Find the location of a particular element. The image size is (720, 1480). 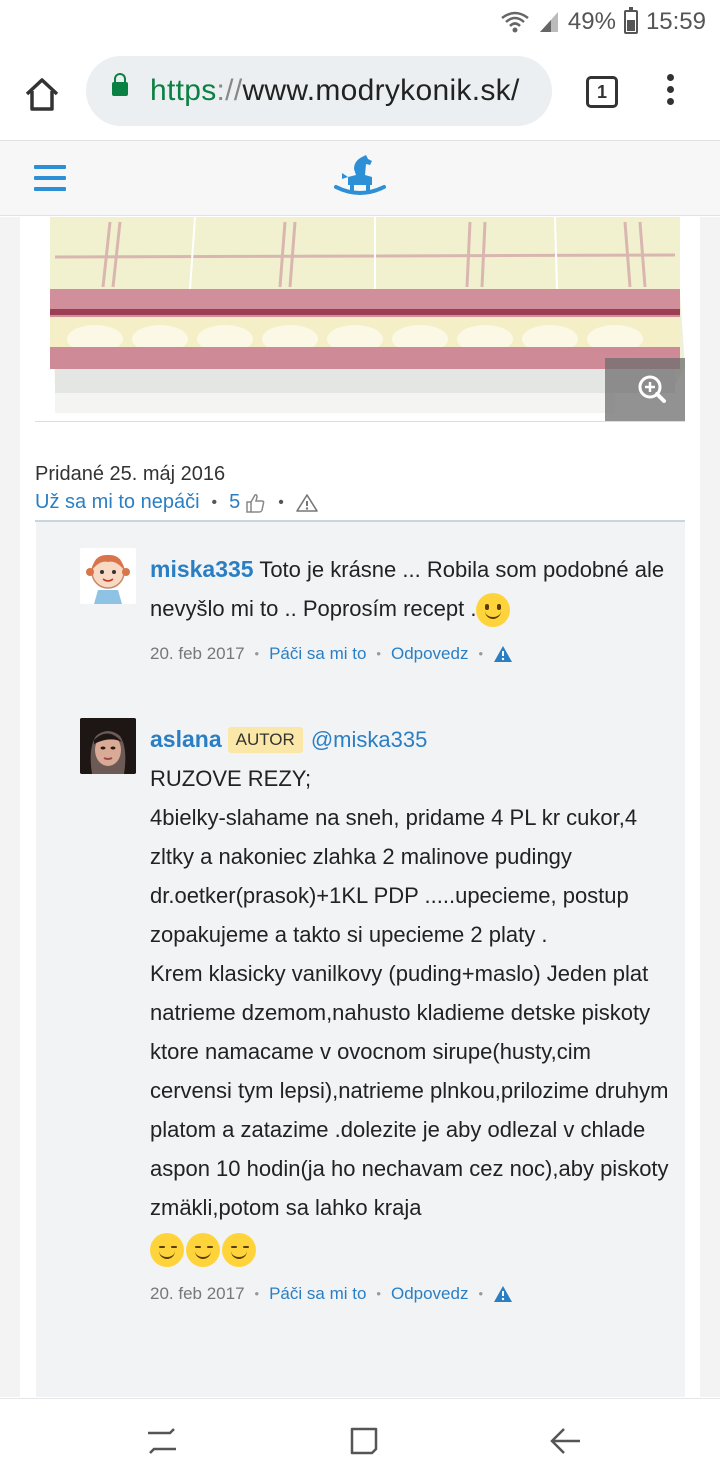

home-icon is located at coordinates (42, 94).